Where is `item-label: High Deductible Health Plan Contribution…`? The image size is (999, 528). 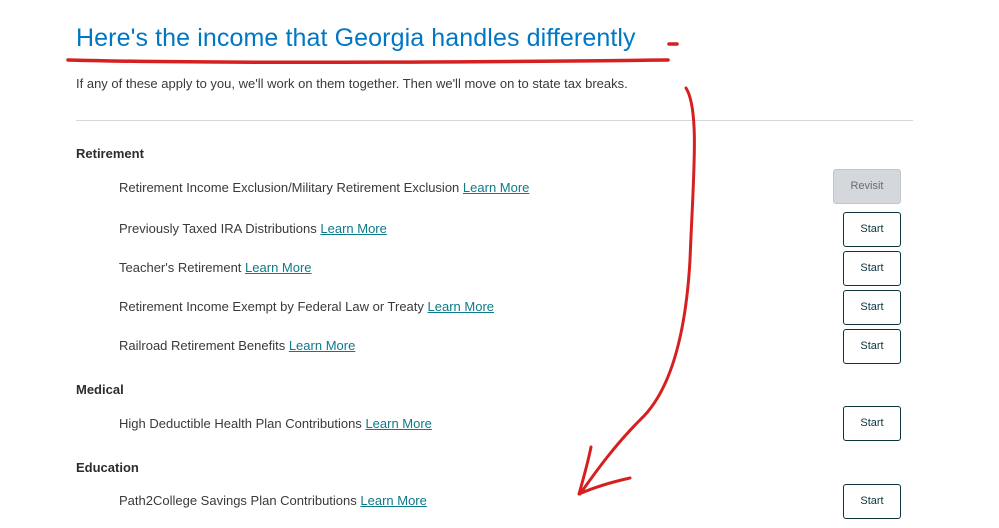 item-label: High Deductible Health Plan Contribution… is located at coordinates (240, 423).